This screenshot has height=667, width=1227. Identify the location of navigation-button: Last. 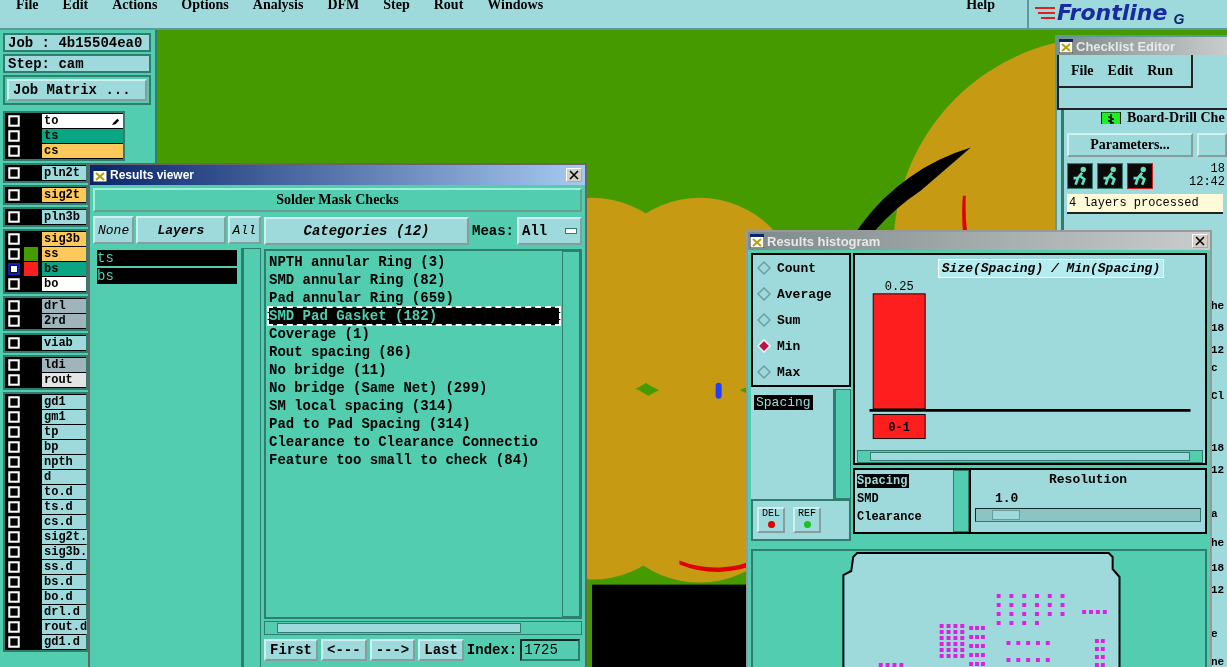
(441, 650).